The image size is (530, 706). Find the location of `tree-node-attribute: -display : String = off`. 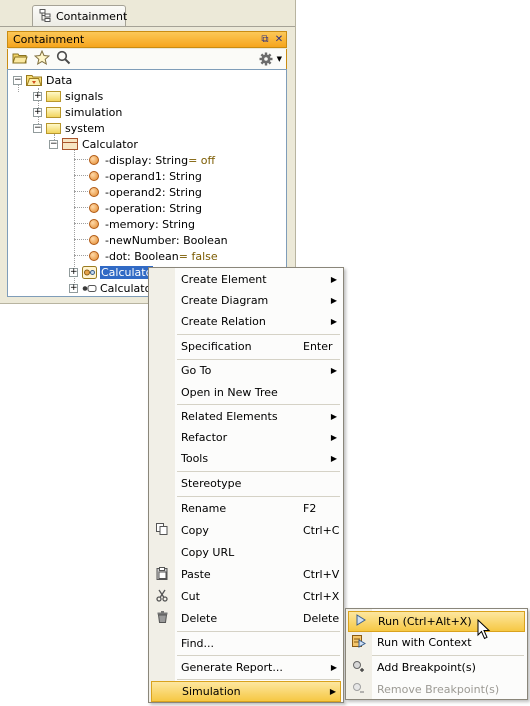

tree-node-attribute: -display : String = off is located at coordinates (152, 160).